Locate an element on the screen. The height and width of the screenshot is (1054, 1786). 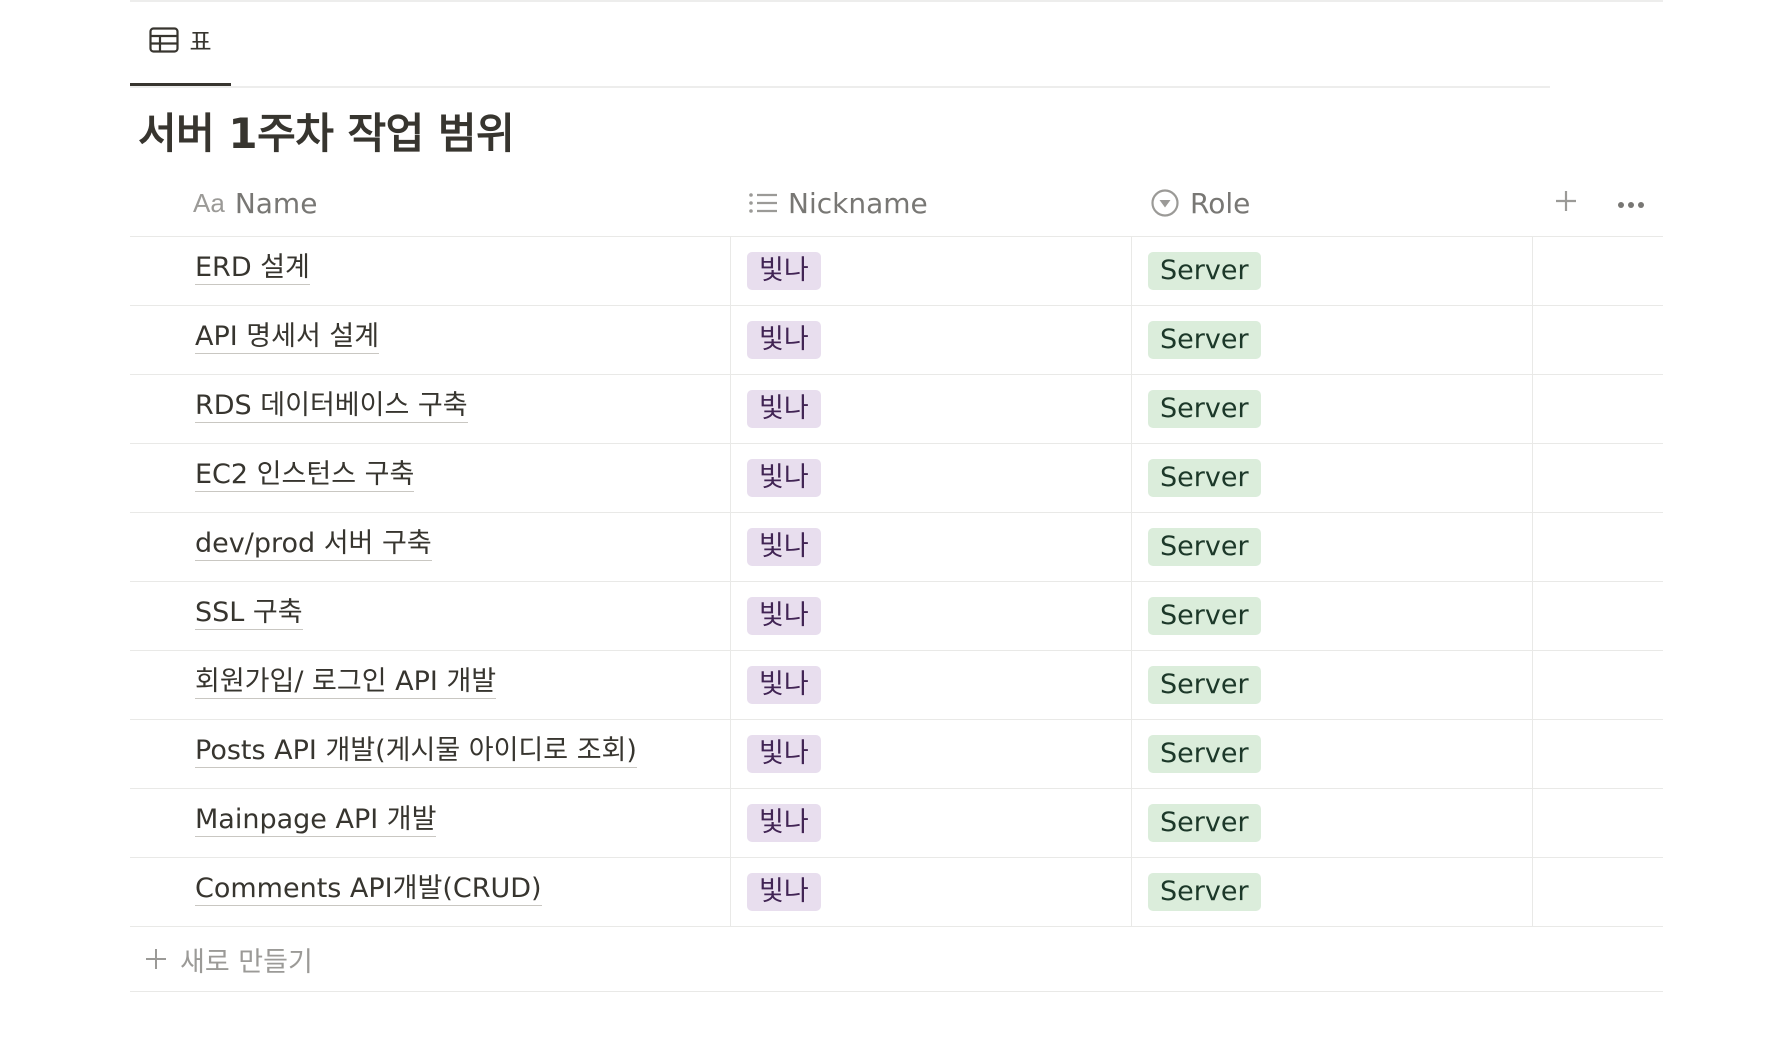
new-row-button: 새로 만들기 is located at coordinates (896, 959).